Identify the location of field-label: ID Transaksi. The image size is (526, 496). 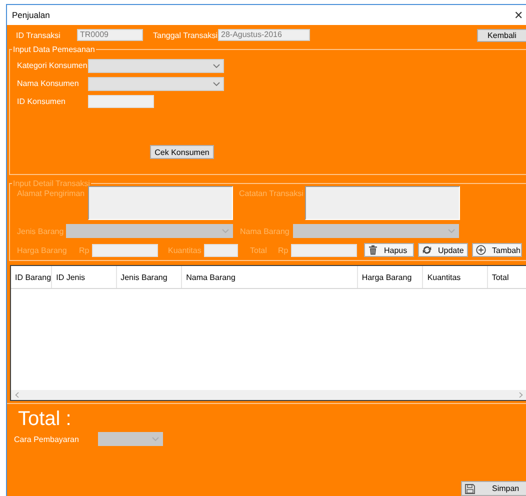
(39, 35).